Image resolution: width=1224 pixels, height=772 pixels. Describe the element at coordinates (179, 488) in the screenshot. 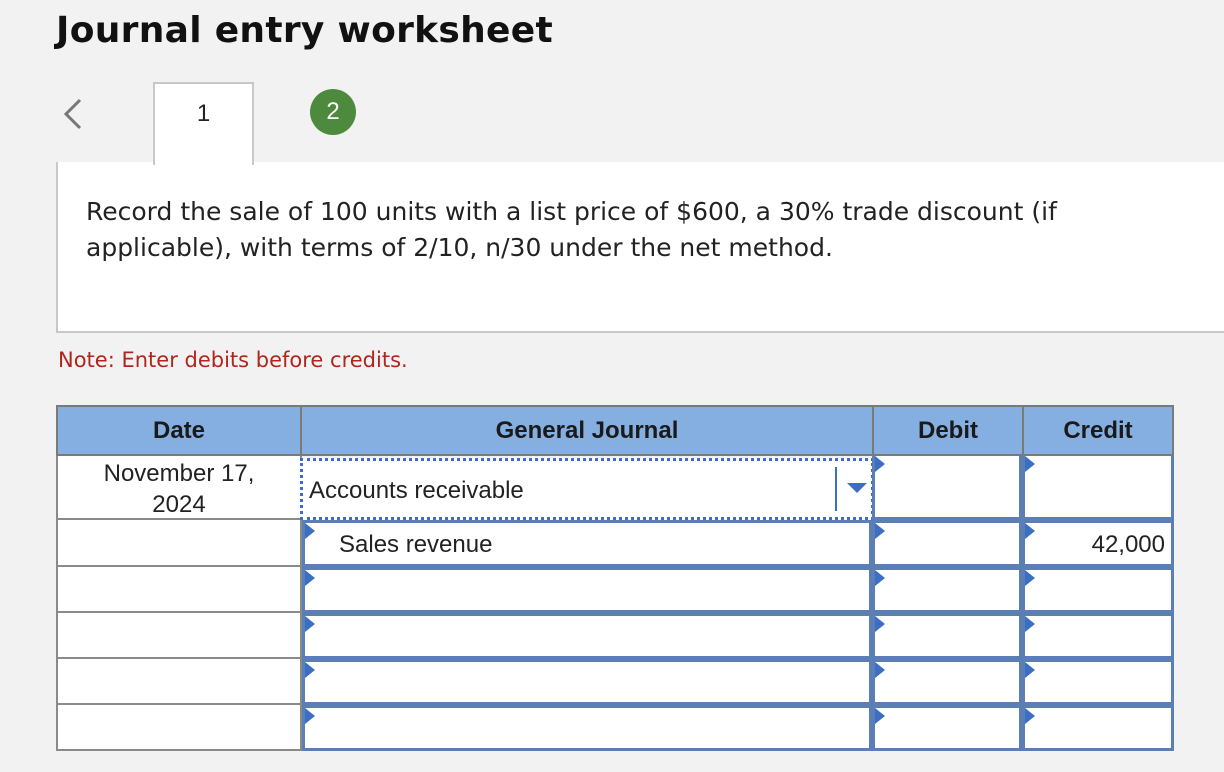

I see `date-cell: November 17, 2024` at that location.